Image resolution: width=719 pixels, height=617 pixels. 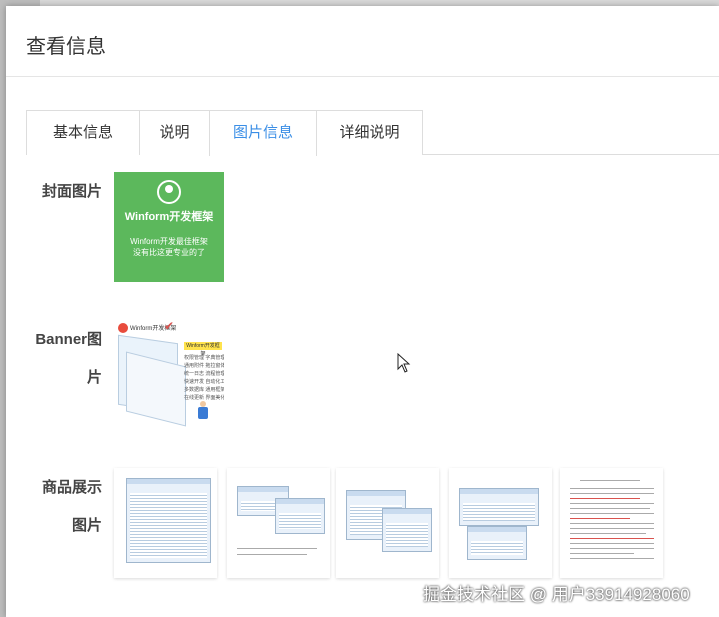 What do you see at coordinates (68, 339) in the screenshot?
I see `banner-image-label-line1: Banner图` at bounding box center [68, 339].